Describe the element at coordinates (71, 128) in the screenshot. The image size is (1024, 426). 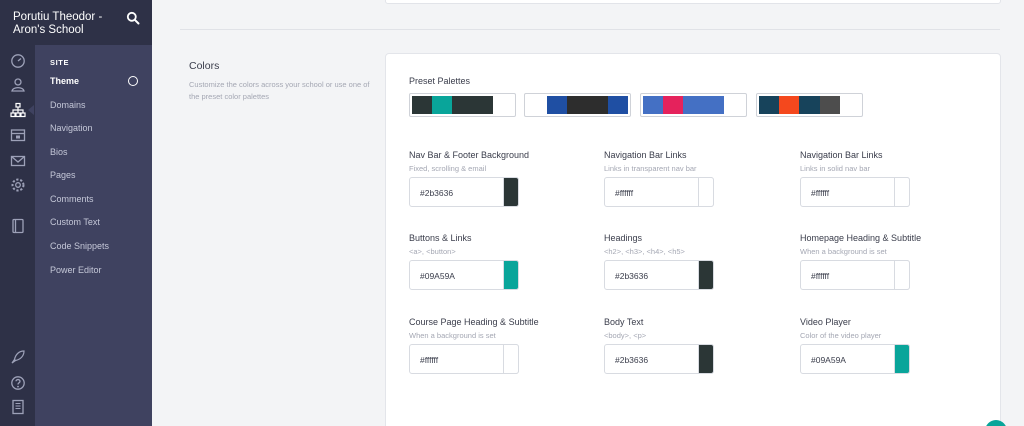
I see `subnav-item-navigation: Navigation` at that location.